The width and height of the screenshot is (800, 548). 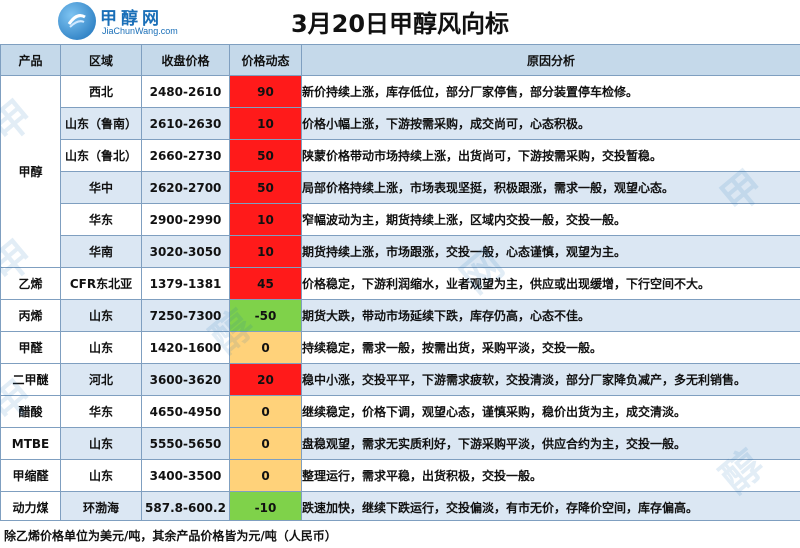 I want to click on column-header-reason: 原因分析, so click(x=551, y=60).